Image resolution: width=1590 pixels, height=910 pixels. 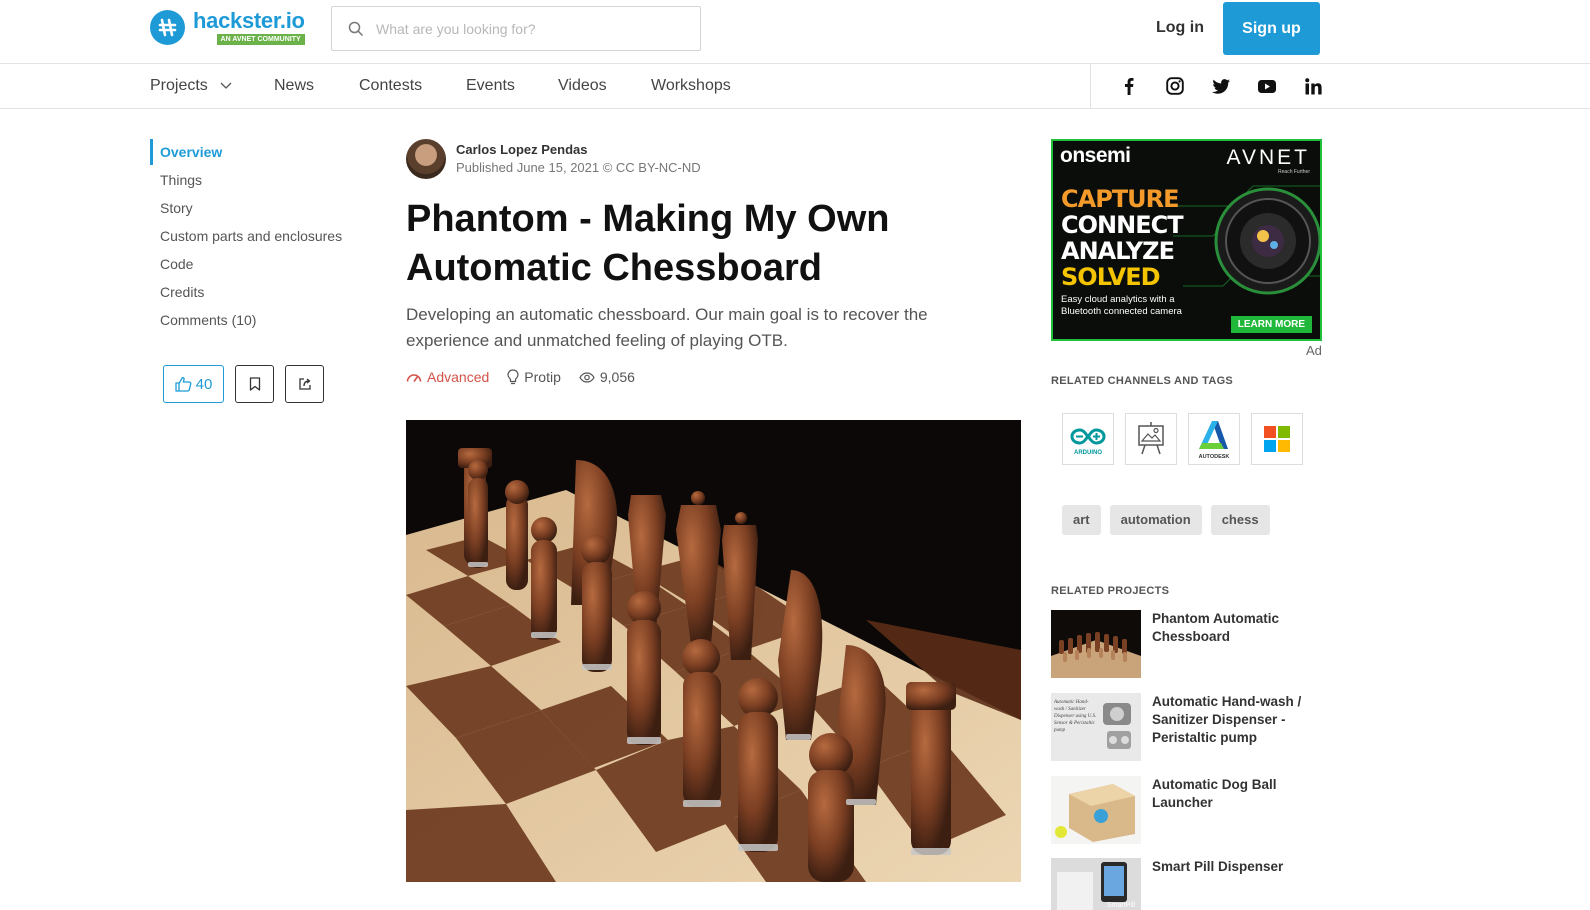 I want to click on search-icon, so click(x=356, y=28).